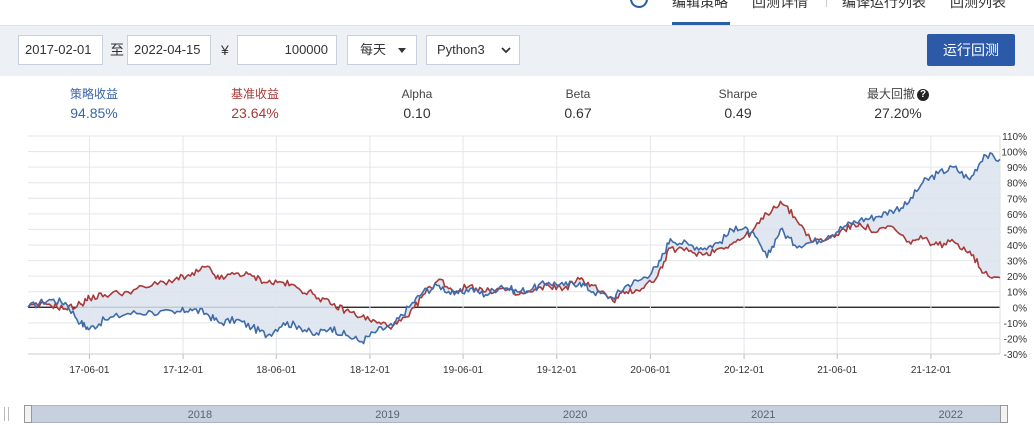  I want to click on tab-compile-list: 编译运行列表, so click(884, 6).